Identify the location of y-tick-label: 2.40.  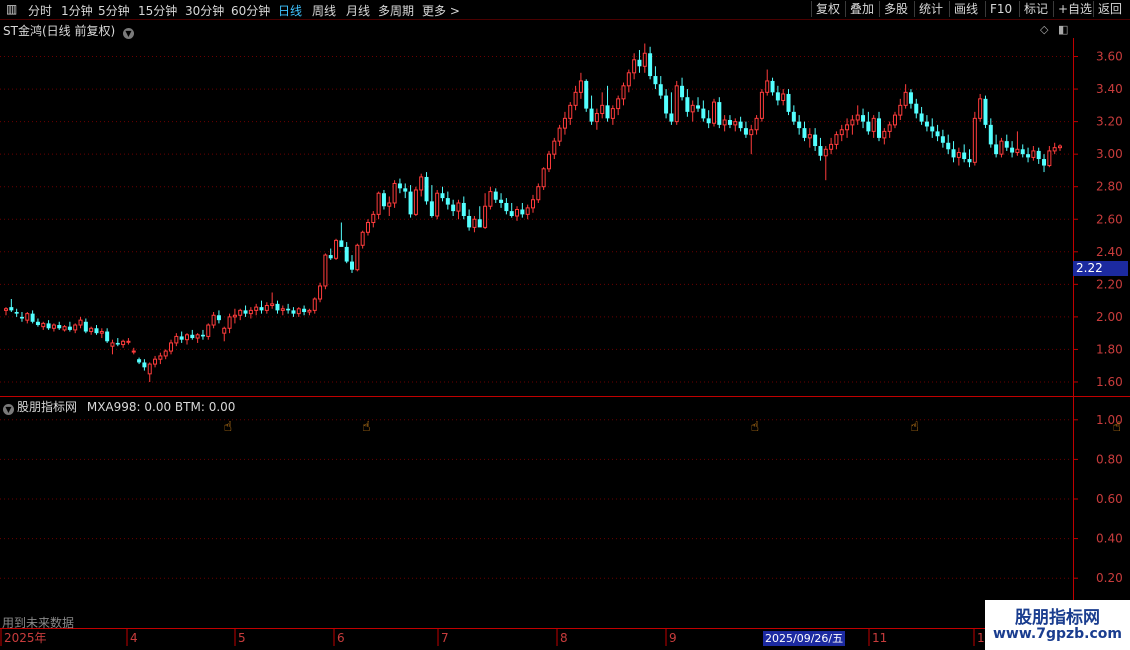
(1109, 252).